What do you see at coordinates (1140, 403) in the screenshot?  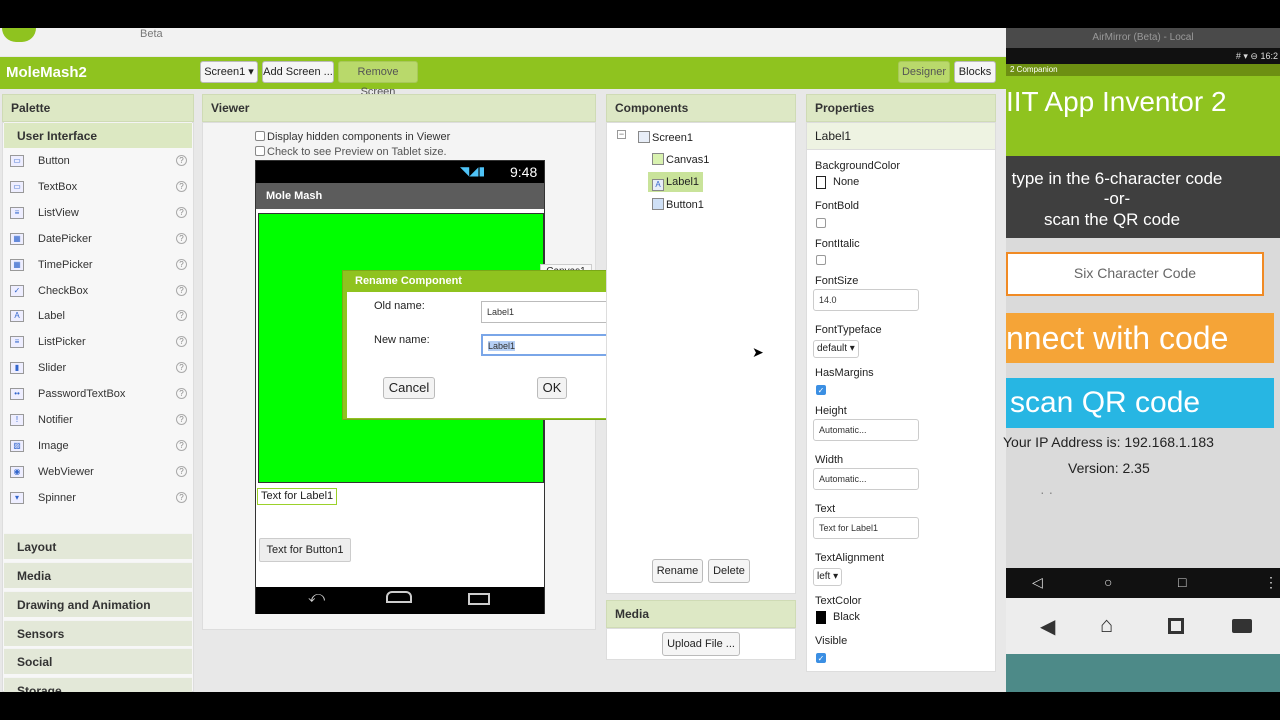 I see `scan-qr-code-button: scan QR code` at bounding box center [1140, 403].